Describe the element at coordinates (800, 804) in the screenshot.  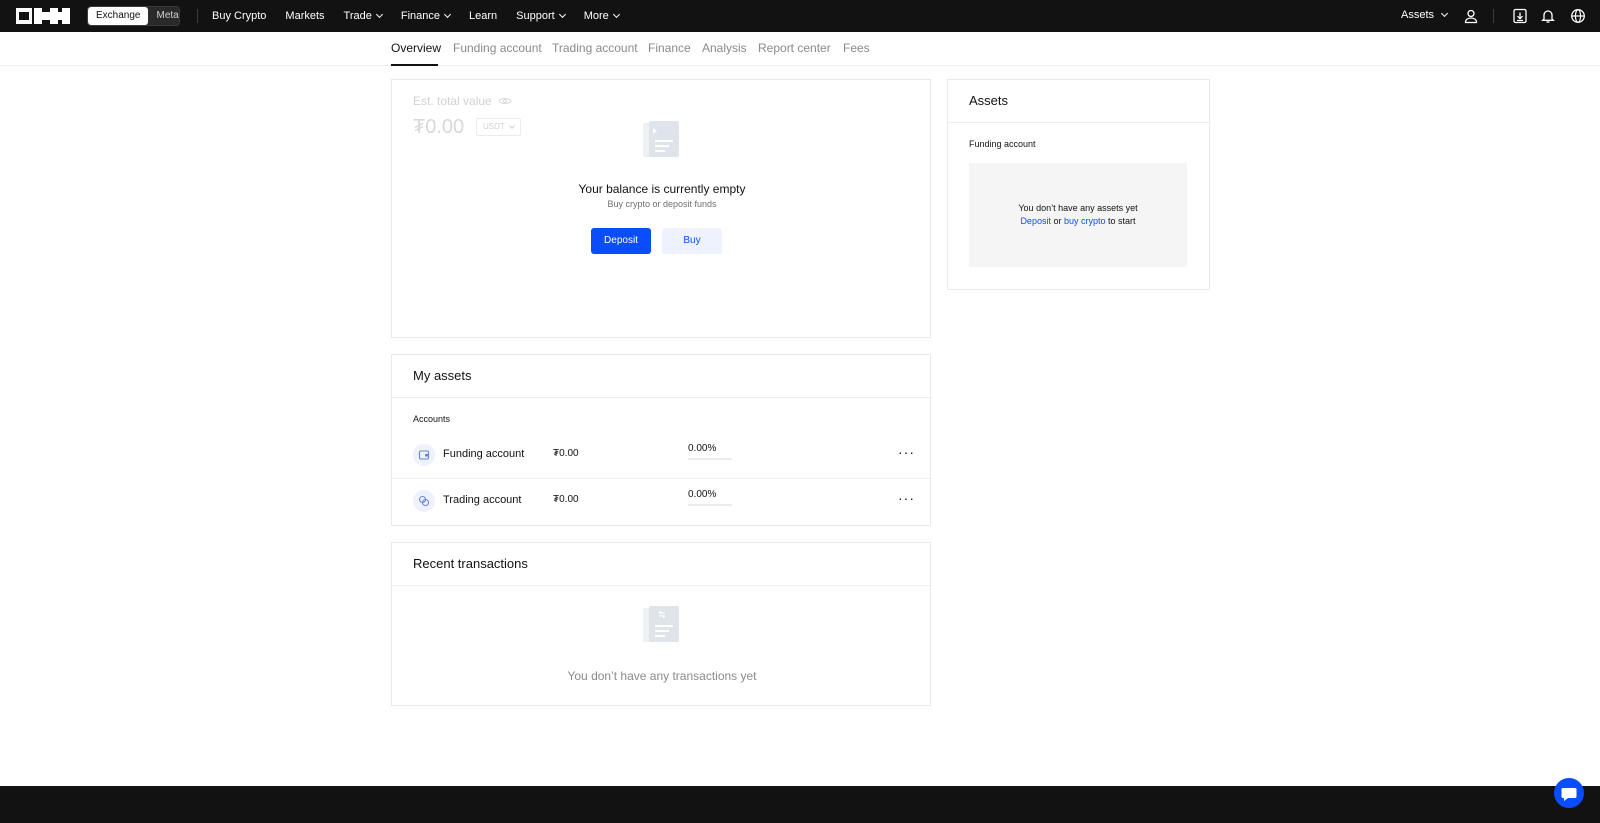
I see `footer` at that location.